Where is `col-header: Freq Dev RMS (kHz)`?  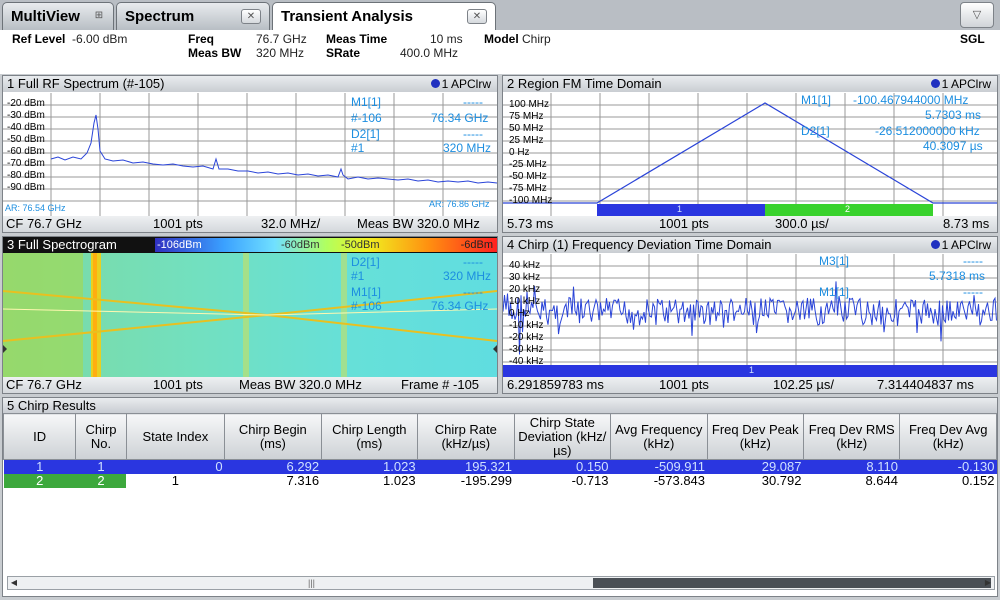 col-header: Freq Dev RMS (kHz) is located at coordinates (851, 436).